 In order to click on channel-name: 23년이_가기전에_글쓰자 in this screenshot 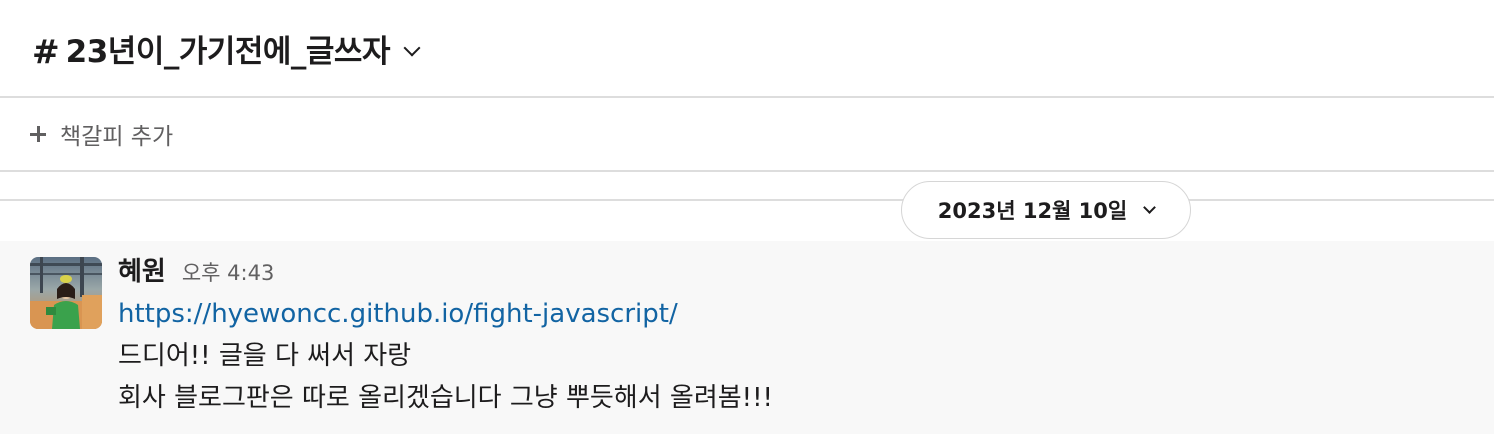, I will do `click(228, 52)`.